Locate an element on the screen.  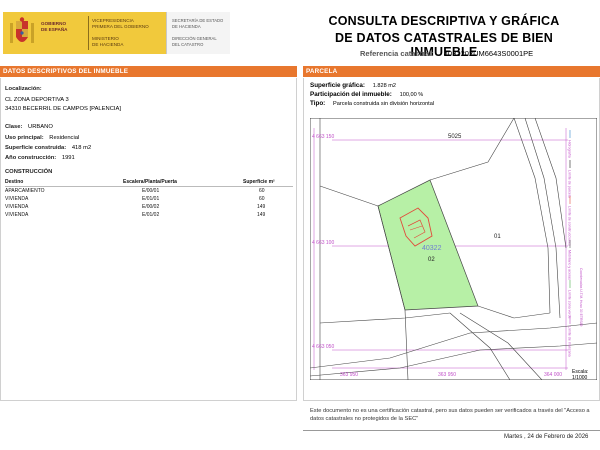
legend-hydrography: Hidrografía is located at coordinates (570, 149).